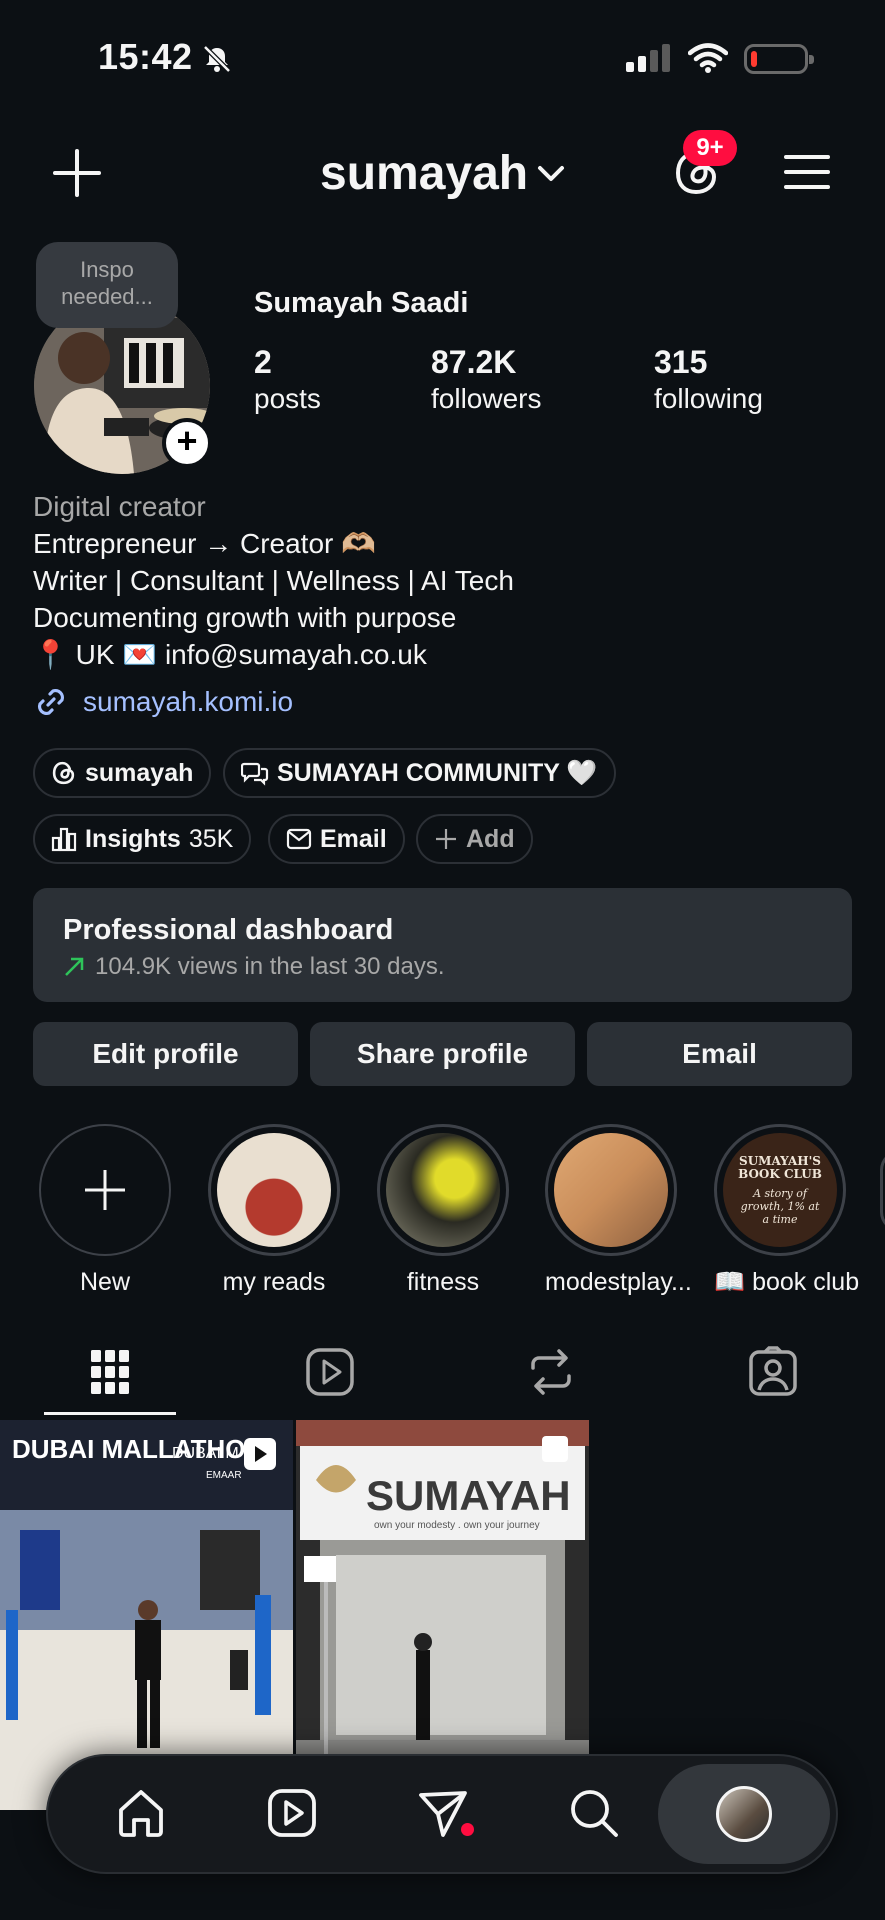 The width and height of the screenshot is (885, 1920). Describe the element at coordinates (230, 654) in the screenshot. I see `bio-line: 📍 UK 💌 info@sumayah.co.uk` at that location.